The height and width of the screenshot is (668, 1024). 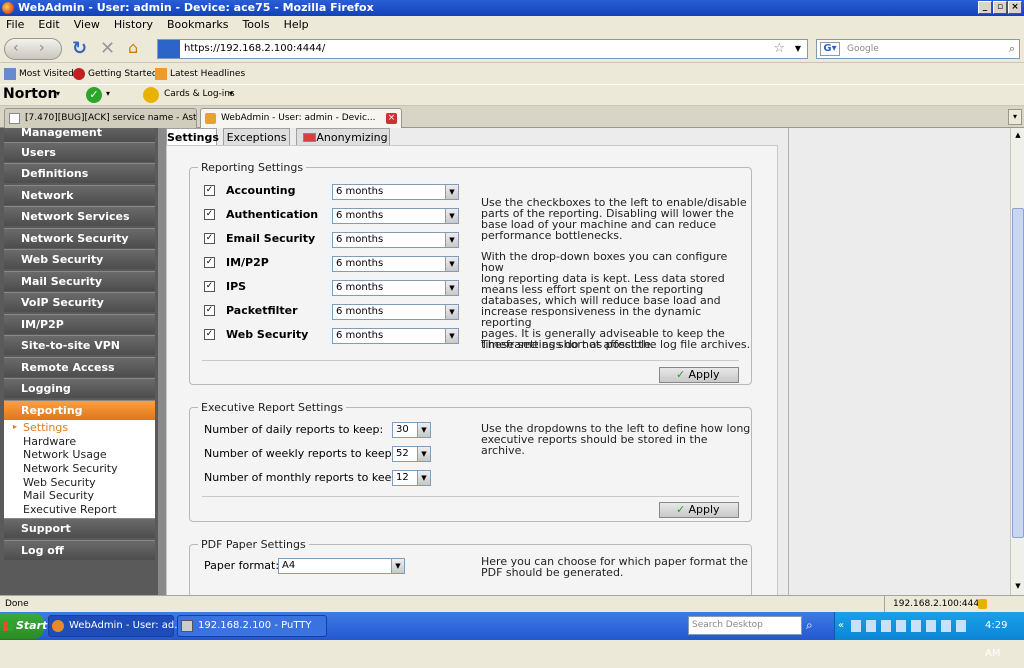 What do you see at coordinates (94, 95) in the screenshot?
I see `check-icon: ✓` at bounding box center [94, 95].